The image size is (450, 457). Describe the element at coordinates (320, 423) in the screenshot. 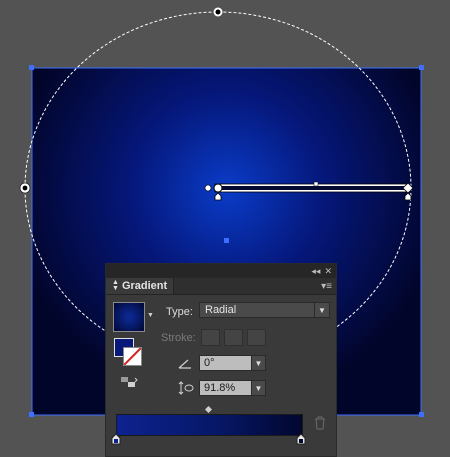

I see `trash-icon` at that location.